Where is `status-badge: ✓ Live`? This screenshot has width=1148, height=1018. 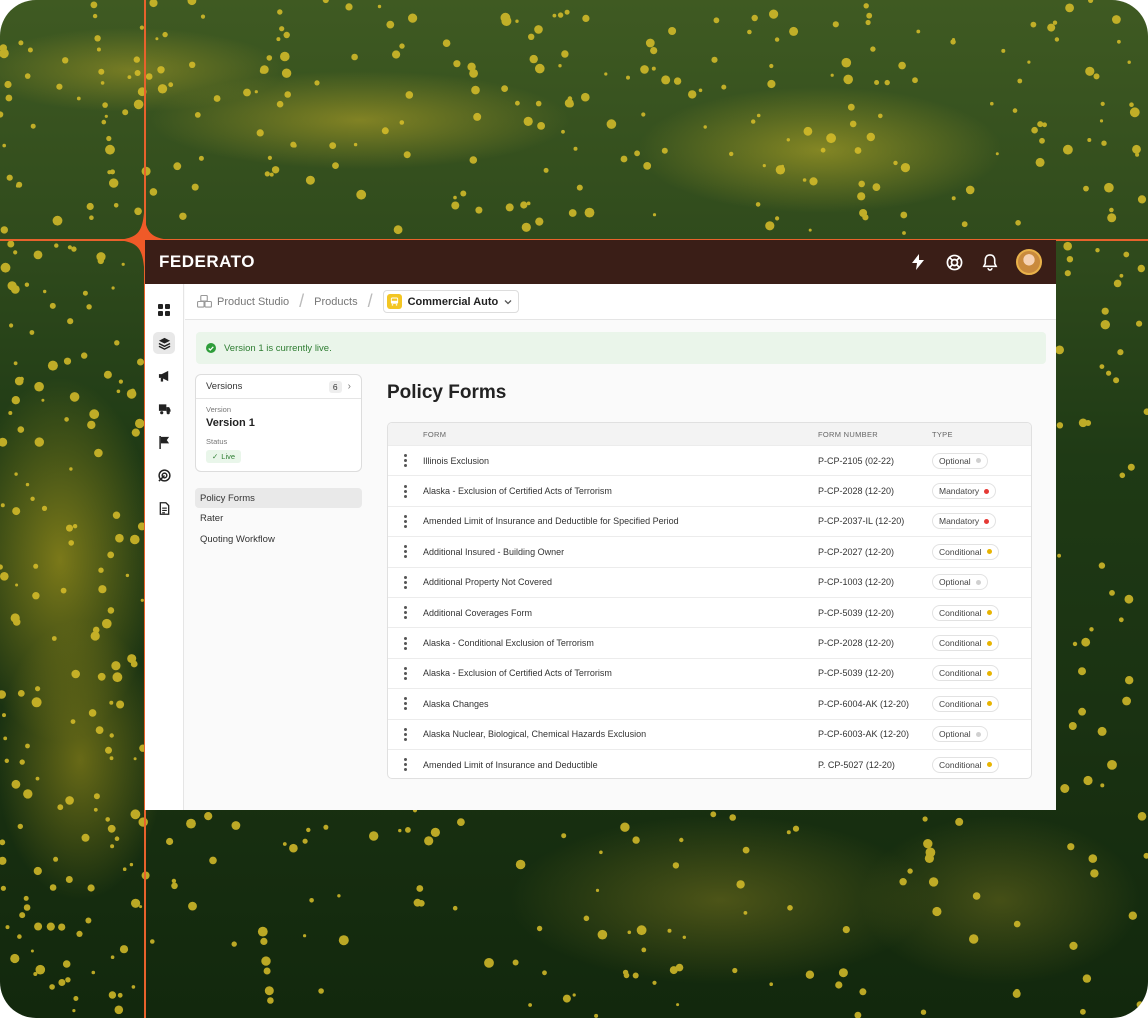
status-badge: ✓ Live is located at coordinates (224, 456).